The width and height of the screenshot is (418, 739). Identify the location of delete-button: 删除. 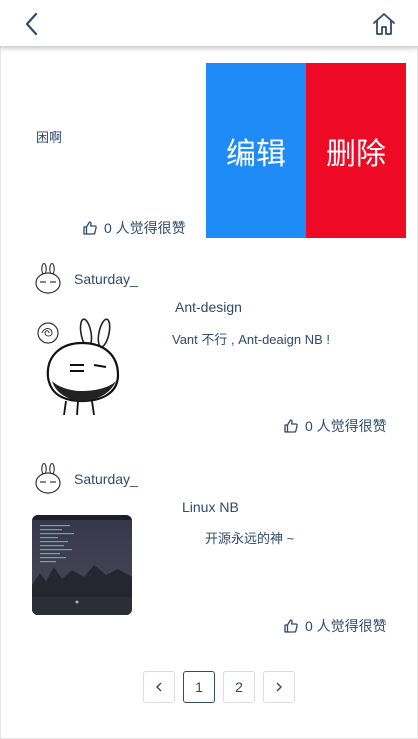
(356, 150).